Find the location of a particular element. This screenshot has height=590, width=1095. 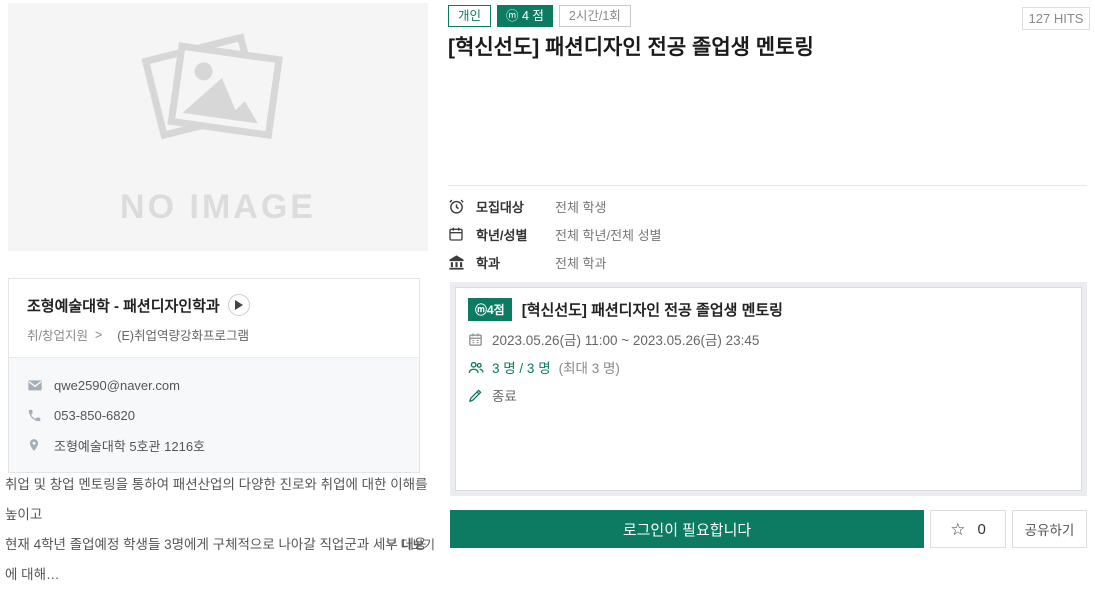

info-rows: 모집대상 전체 학생 학년/성별 전체 학년/전체 성별 학과 전체 학과 is located at coordinates (767, 234).